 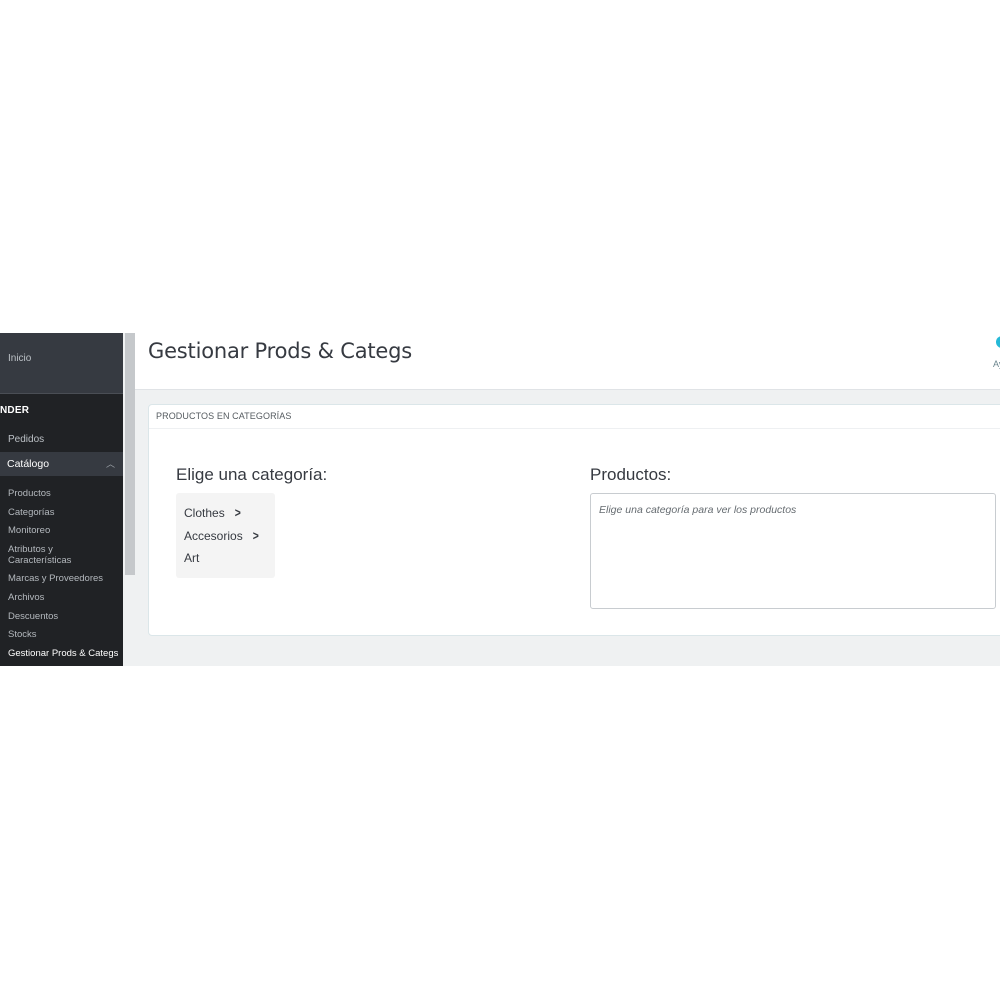 I want to click on sidebar-item-home: Inicio, so click(x=19, y=358).